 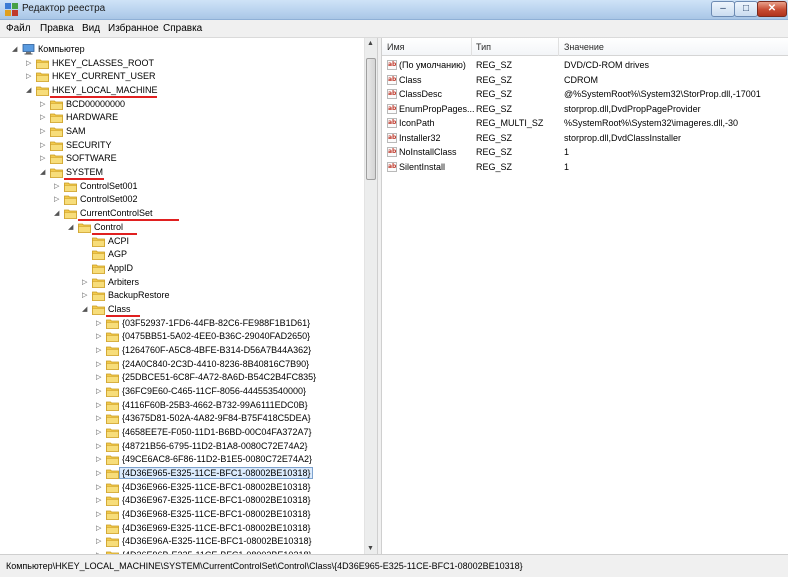 What do you see at coordinates (494, 79) in the screenshot?
I see `value-type: REG_SZ` at bounding box center [494, 79].